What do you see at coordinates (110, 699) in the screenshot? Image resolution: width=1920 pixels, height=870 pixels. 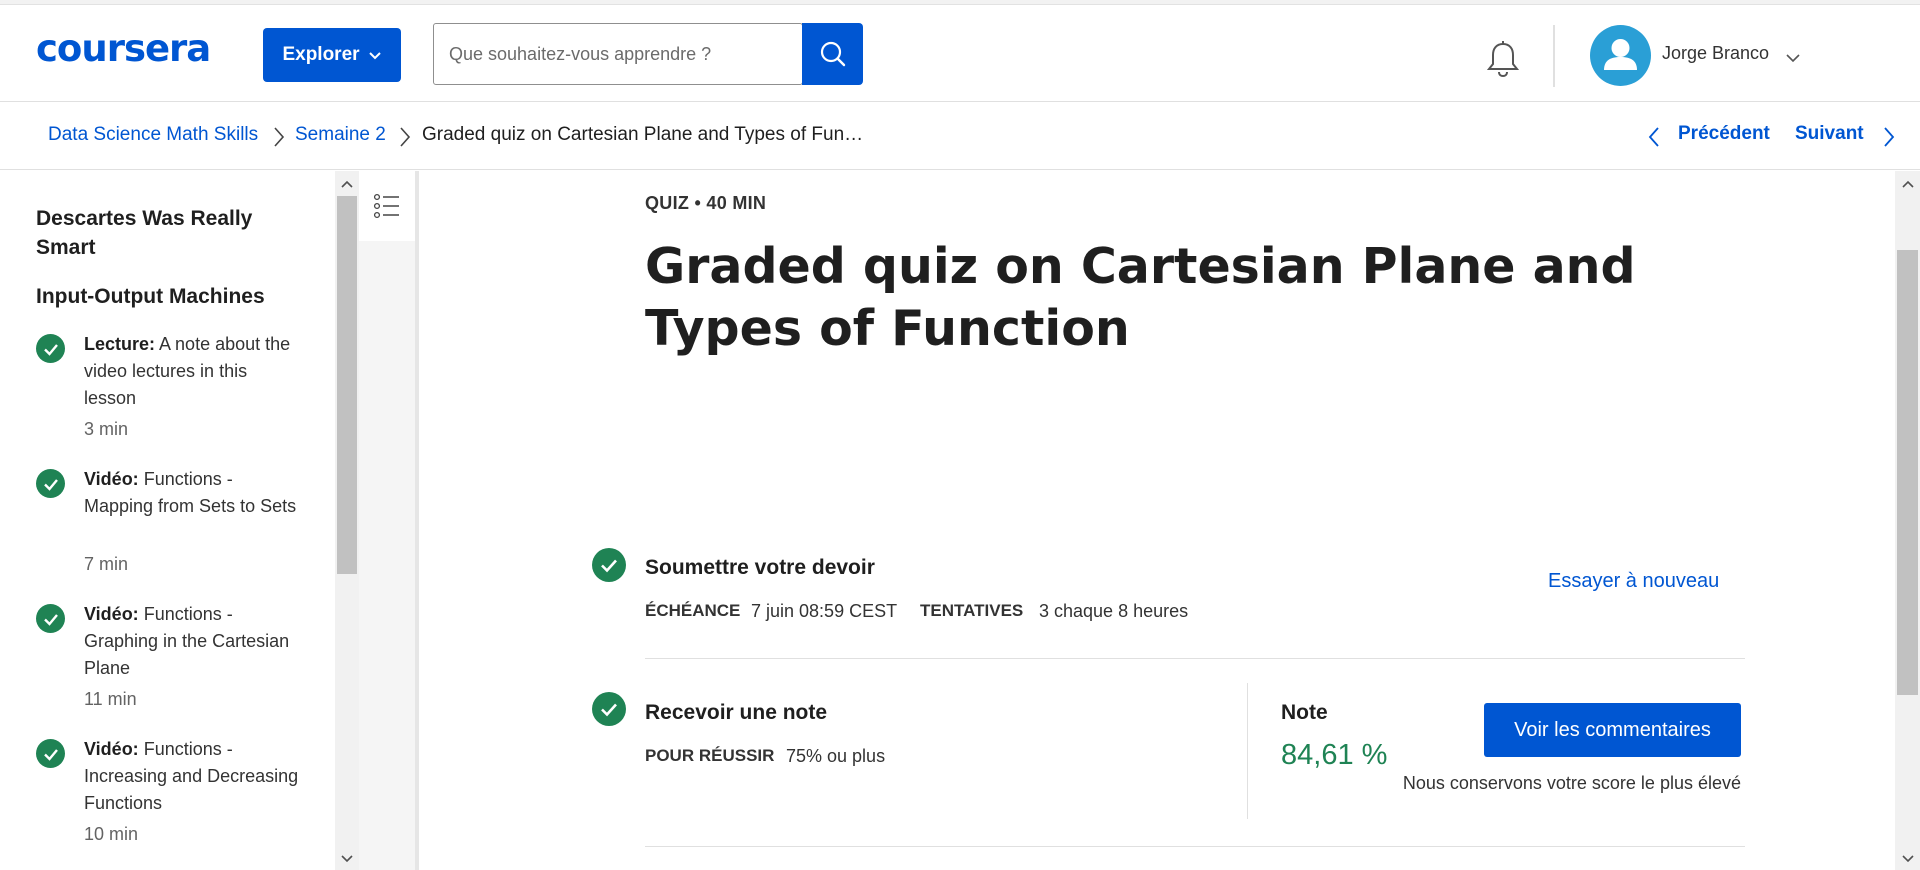 I see `item-duration: 11 min` at bounding box center [110, 699].